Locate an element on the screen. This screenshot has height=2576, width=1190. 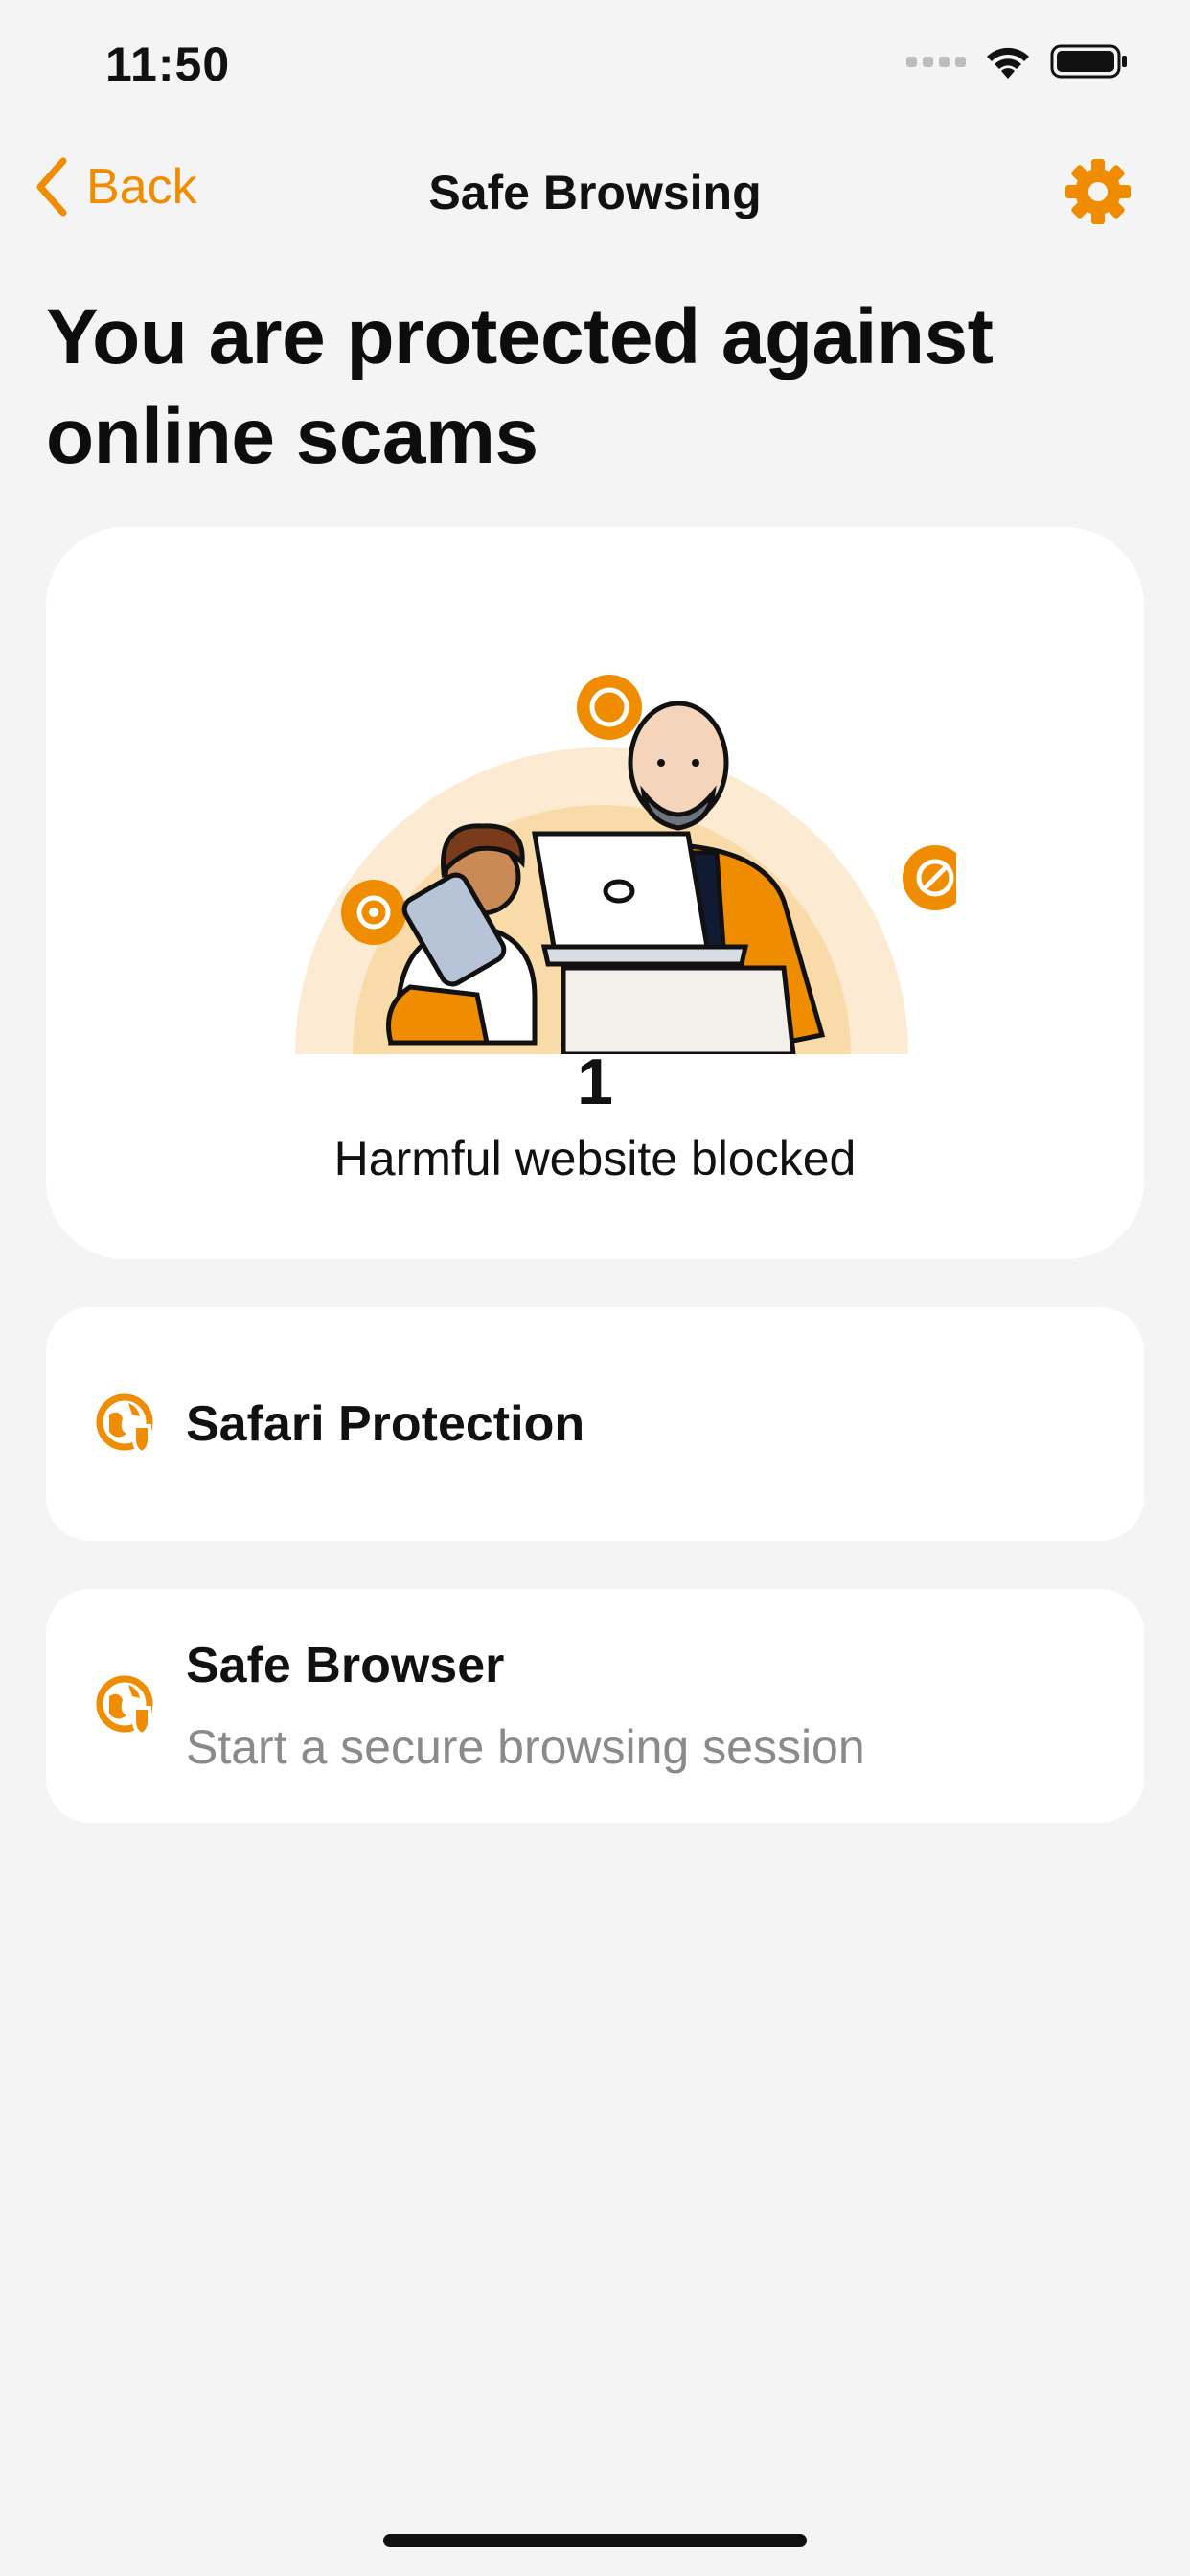
wifi-icon is located at coordinates (1008, 63).